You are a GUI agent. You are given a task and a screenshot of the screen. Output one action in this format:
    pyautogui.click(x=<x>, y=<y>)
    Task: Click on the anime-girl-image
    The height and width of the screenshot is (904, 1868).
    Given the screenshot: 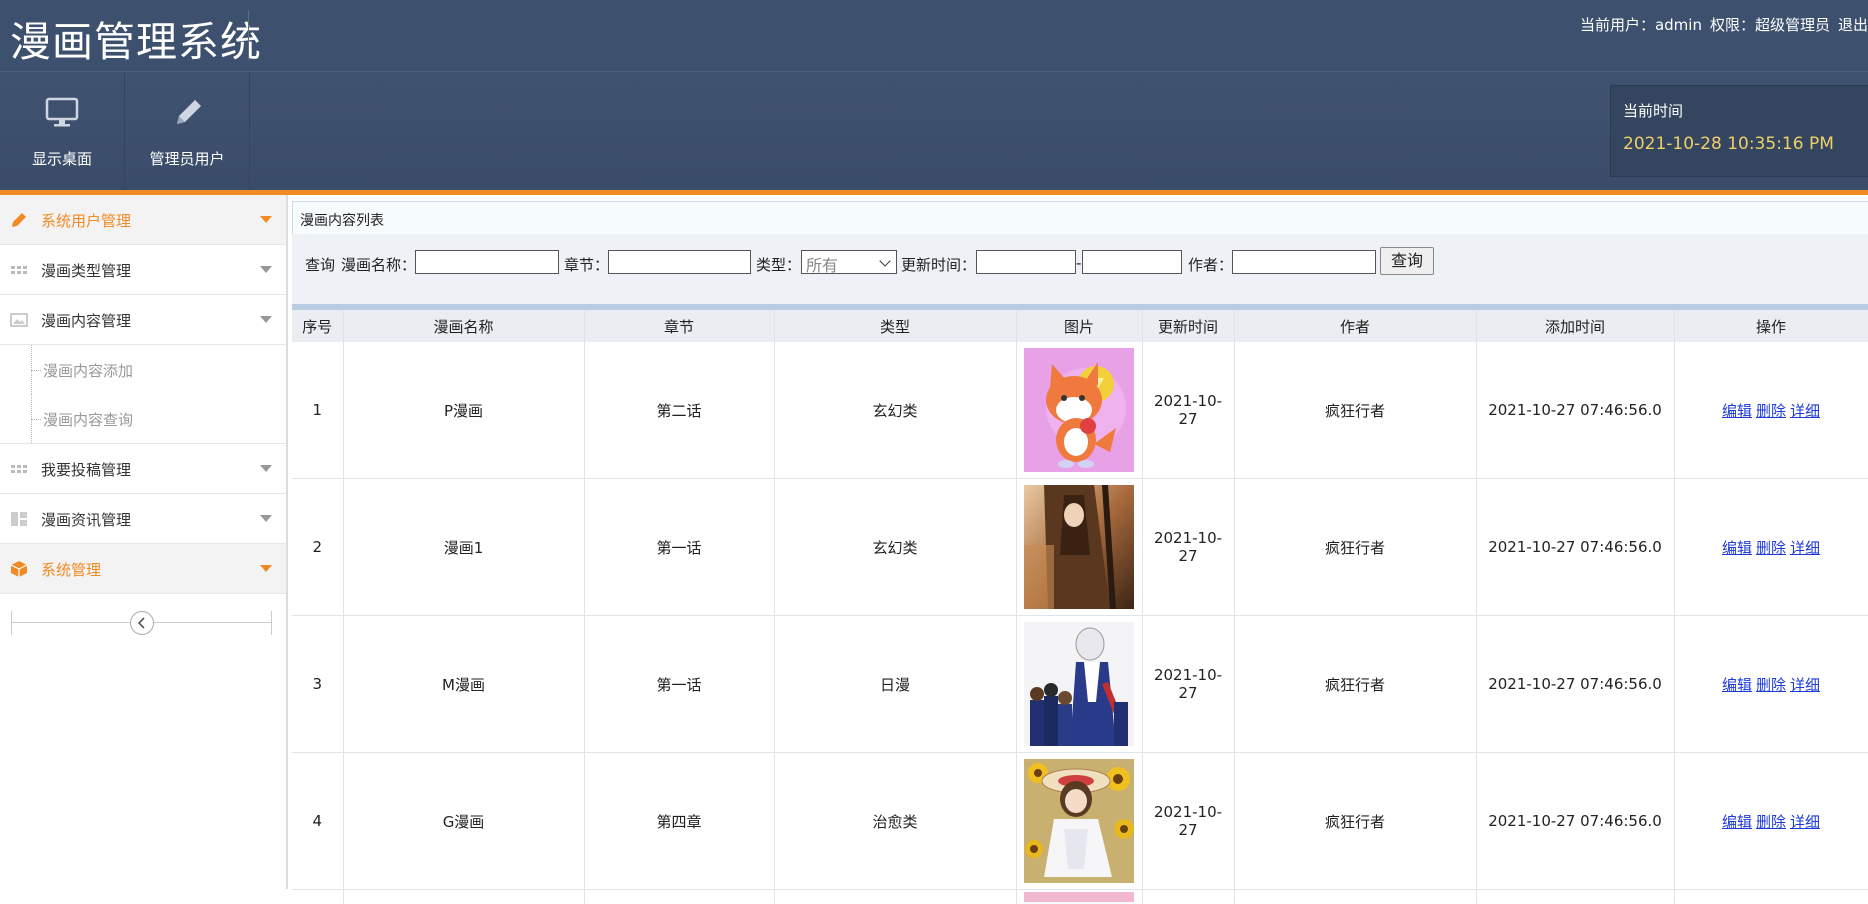 What is the action you would take?
    pyautogui.click(x=1079, y=547)
    